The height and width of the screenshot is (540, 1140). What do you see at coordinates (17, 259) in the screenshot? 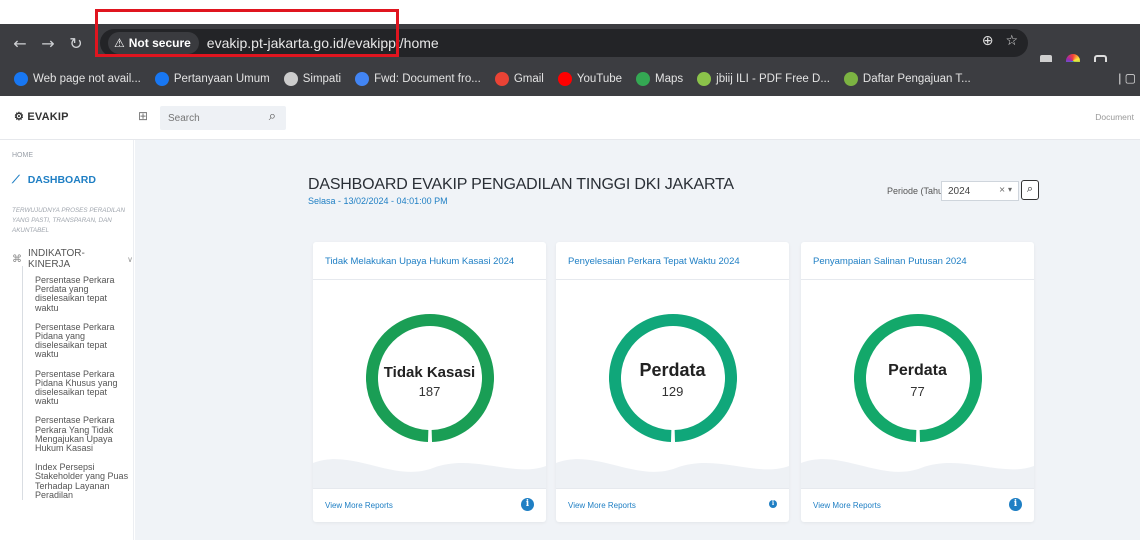
I see `share-icon: ⌘` at bounding box center [17, 259].